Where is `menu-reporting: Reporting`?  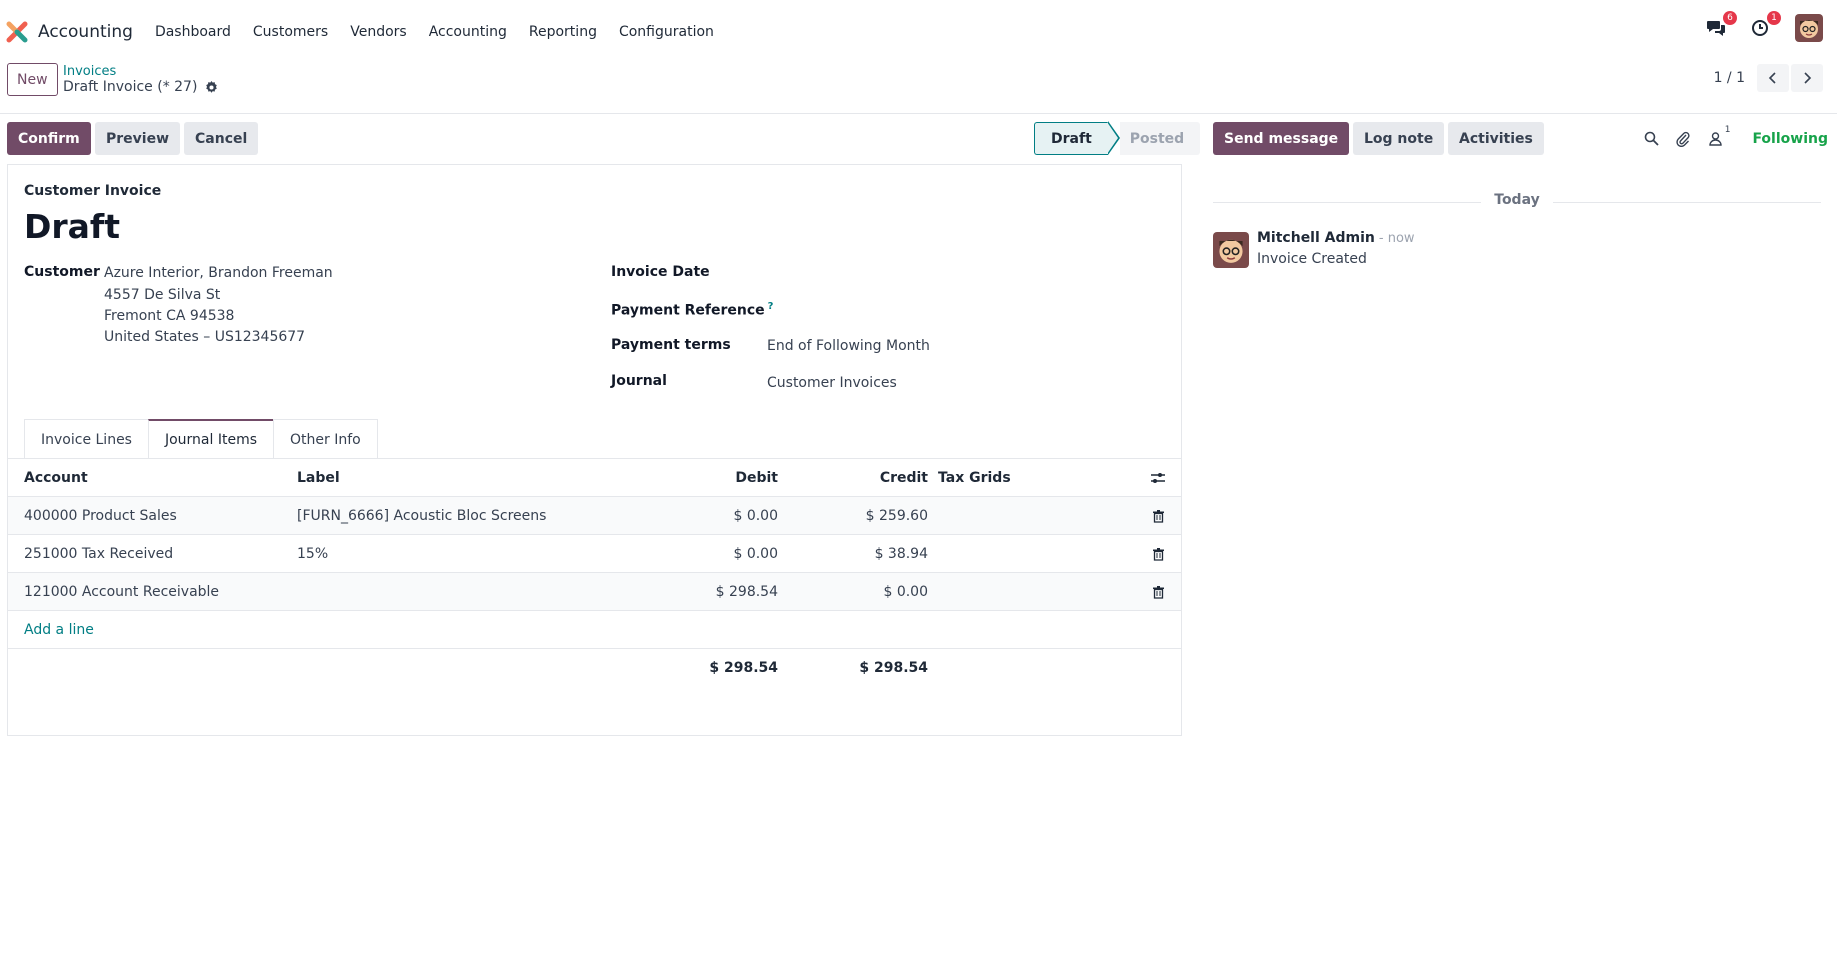
menu-reporting: Reporting is located at coordinates (563, 32).